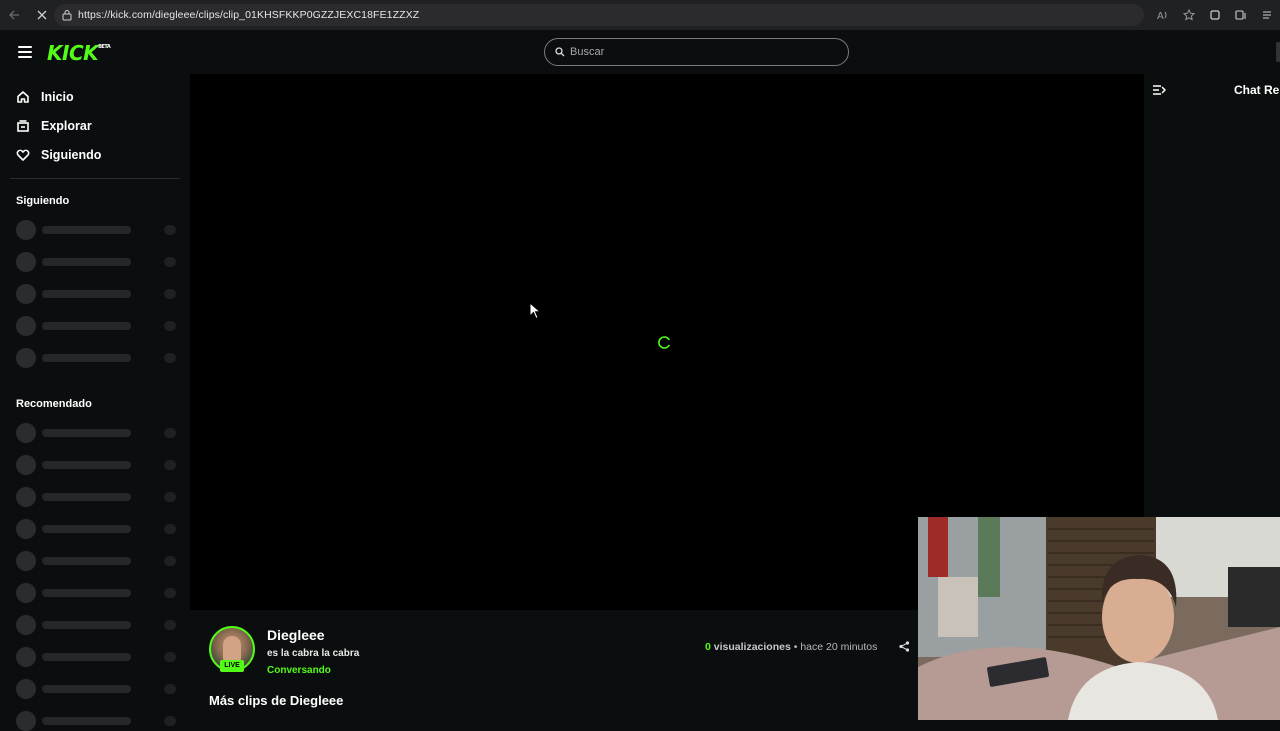 The width and height of the screenshot is (1280, 731). Describe the element at coordinates (752, 647) in the screenshot. I see `views-label: visualizaciones` at that location.